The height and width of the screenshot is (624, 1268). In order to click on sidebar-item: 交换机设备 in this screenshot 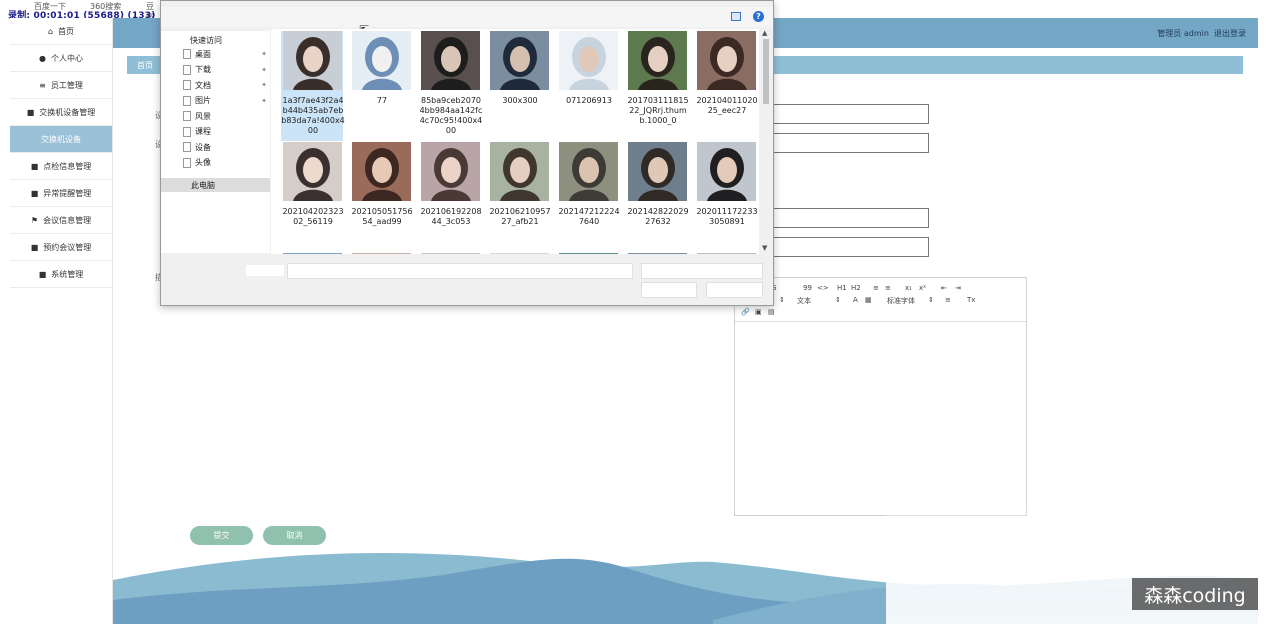, I will do `click(61, 139)`.